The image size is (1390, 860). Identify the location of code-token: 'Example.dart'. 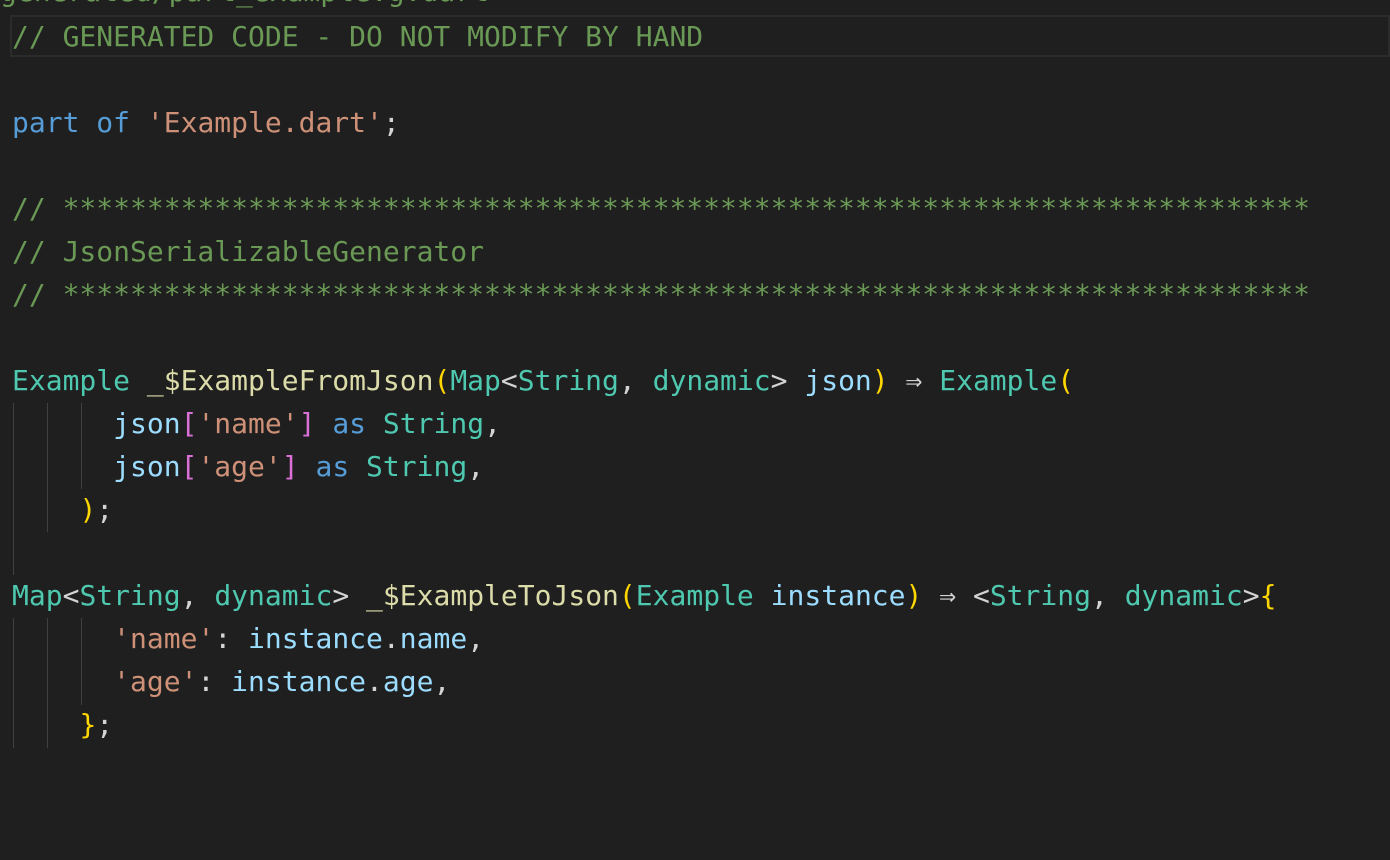
(264, 122).